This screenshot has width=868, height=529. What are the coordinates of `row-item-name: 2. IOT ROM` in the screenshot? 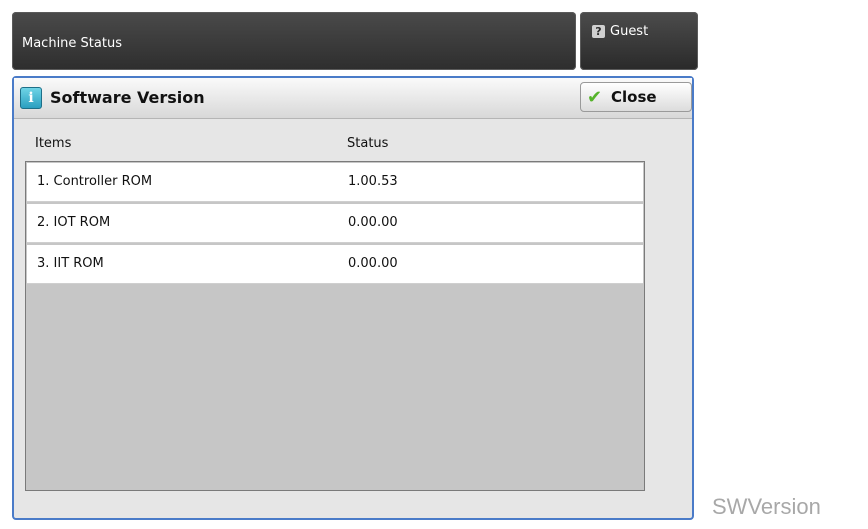 It's located at (74, 222).